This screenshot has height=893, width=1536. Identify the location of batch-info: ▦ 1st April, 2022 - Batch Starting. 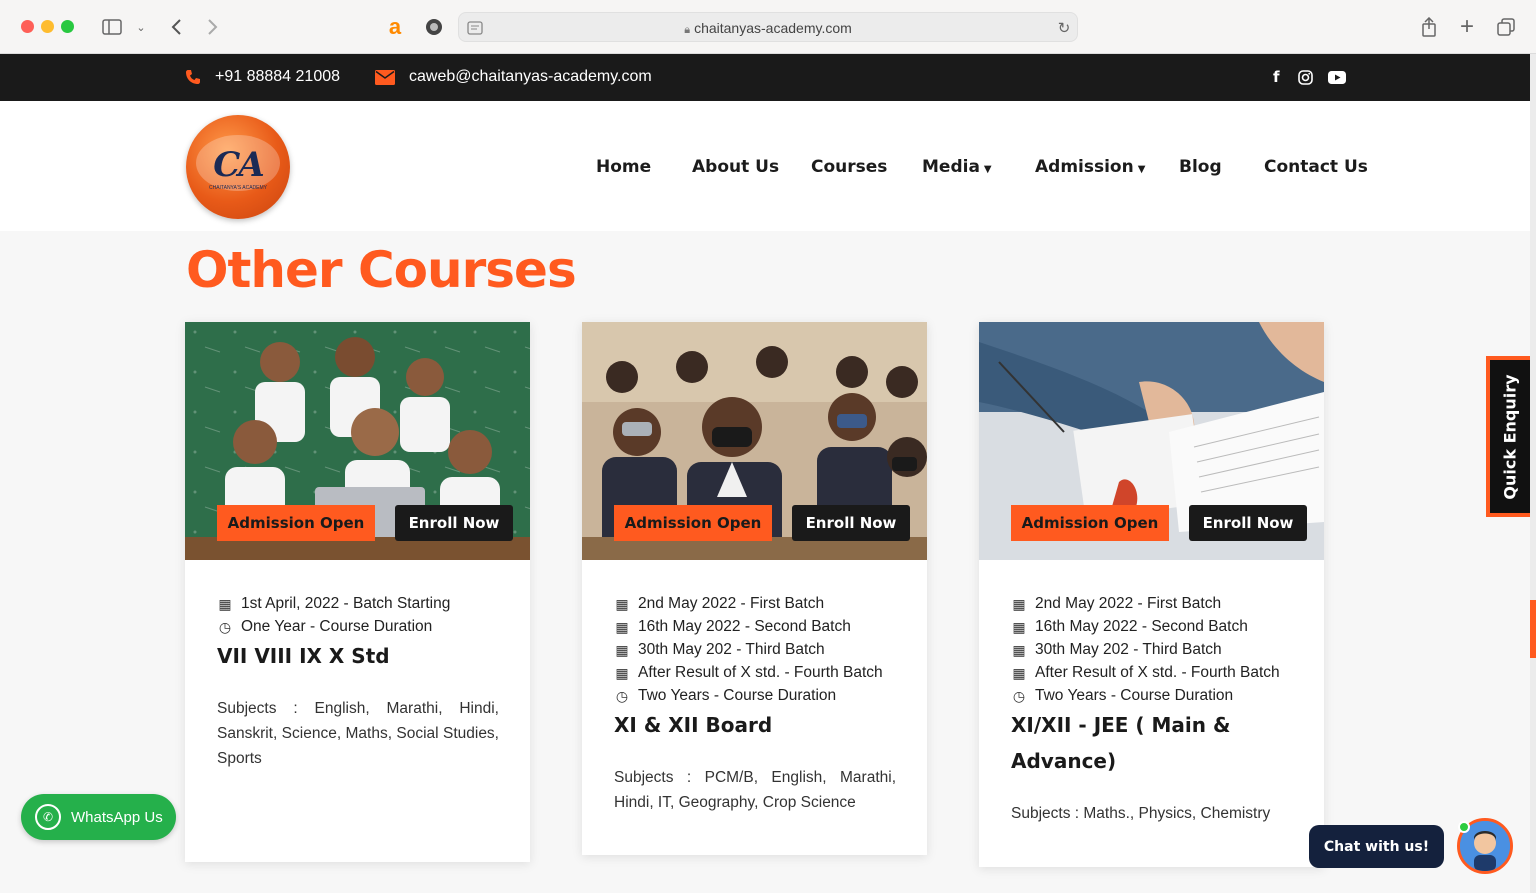
(334, 603).